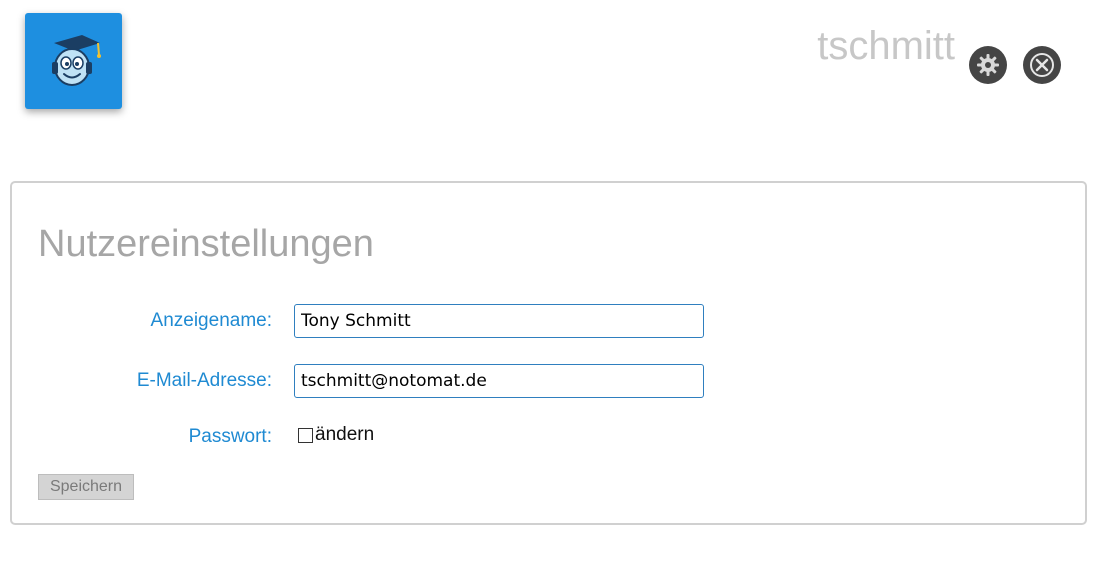 This screenshot has width=1100, height=577. What do you see at coordinates (305, 435) in the screenshot?
I see `change-password-checkbox` at bounding box center [305, 435].